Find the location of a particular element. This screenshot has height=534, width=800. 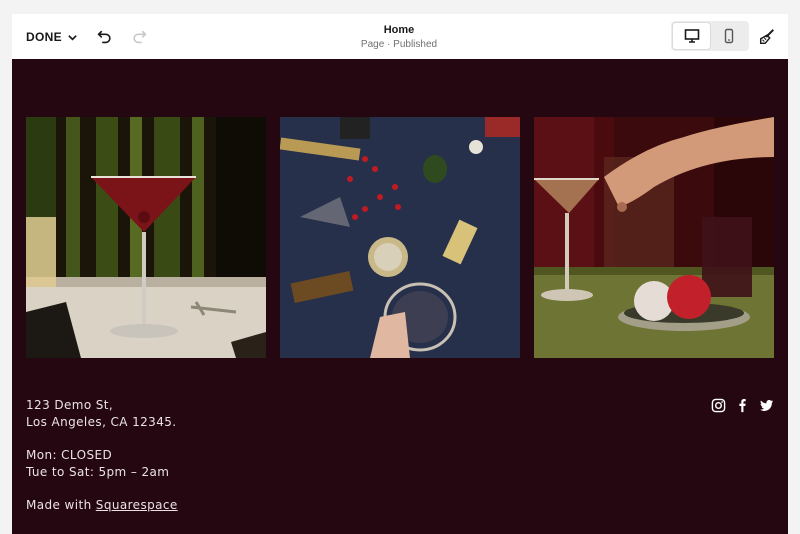

hours-block: Mon: CLOSED Tue to Sat: 5pm – 2am is located at coordinates (97, 464).